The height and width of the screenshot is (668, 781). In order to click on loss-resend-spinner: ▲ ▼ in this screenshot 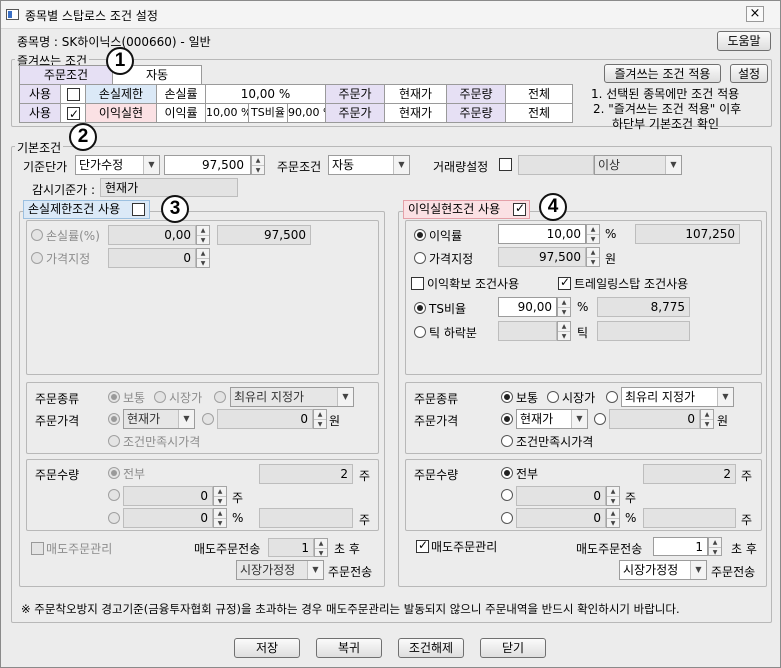, I will do `click(321, 547)`.